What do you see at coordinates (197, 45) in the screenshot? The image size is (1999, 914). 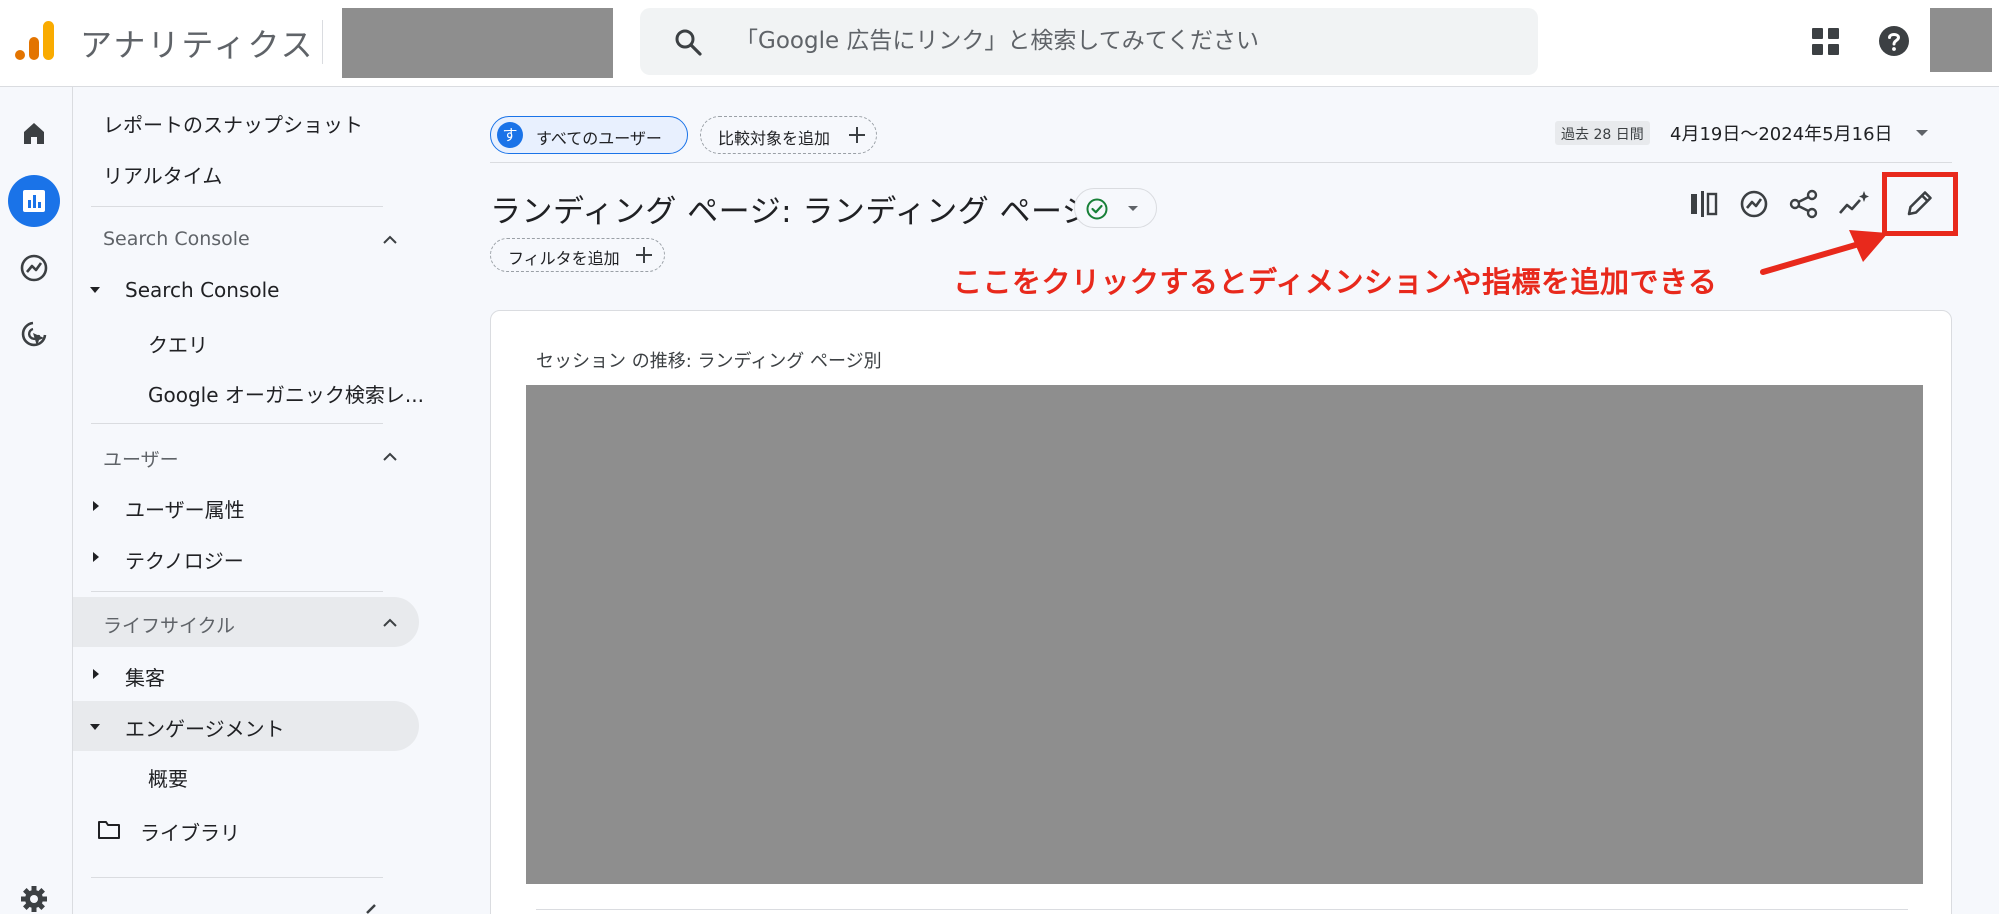 I see `app-title: アナリティクス` at bounding box center [197, 45].